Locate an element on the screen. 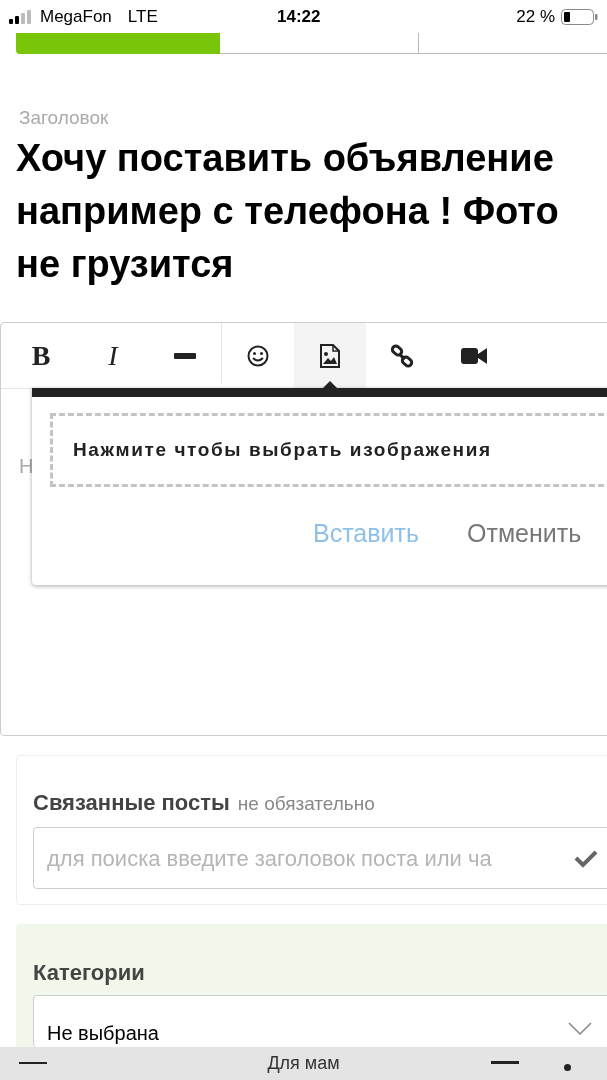  chevron-down-icon is located at coordinates (580, 1029).